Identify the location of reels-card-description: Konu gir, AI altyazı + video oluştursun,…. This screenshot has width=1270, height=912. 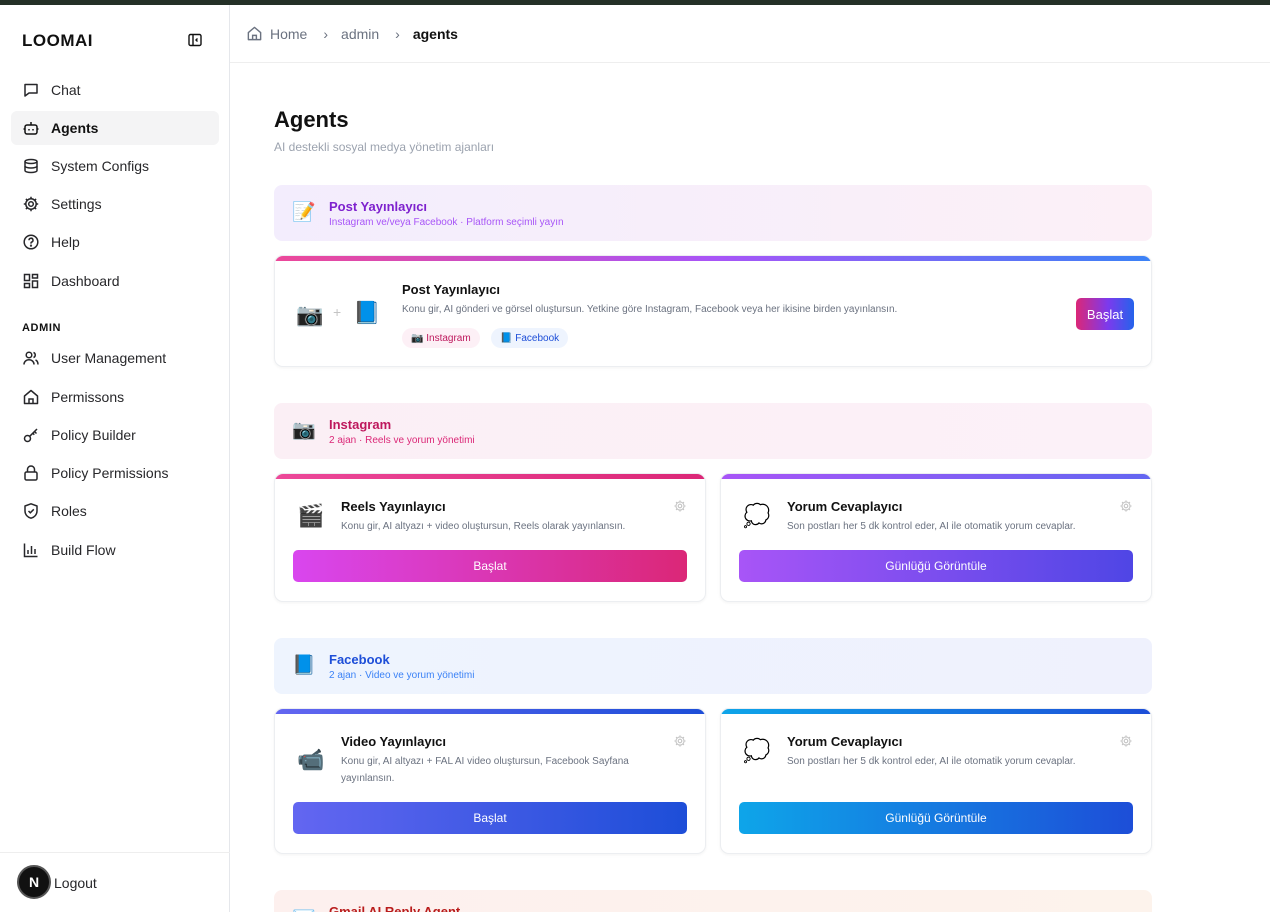
(483, 526).